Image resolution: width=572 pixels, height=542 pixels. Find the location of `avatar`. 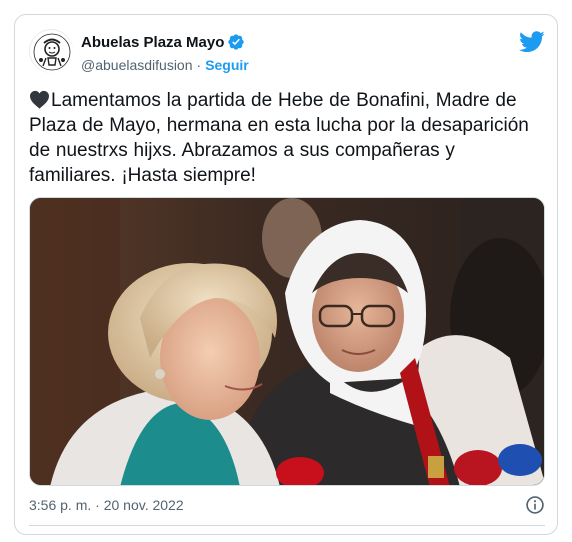

avatar is located at coordinates (51, 51).